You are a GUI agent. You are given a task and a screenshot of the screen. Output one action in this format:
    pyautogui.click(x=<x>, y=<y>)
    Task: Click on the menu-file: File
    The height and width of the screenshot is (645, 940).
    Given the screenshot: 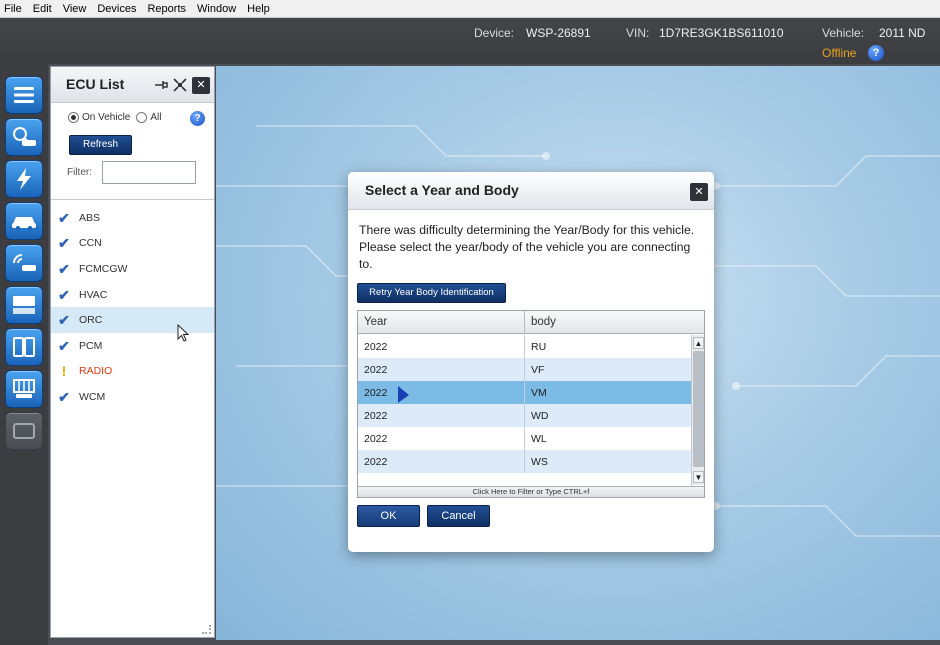 What is the action you would take?
    pyautogui.click(x=13, y=9)
    